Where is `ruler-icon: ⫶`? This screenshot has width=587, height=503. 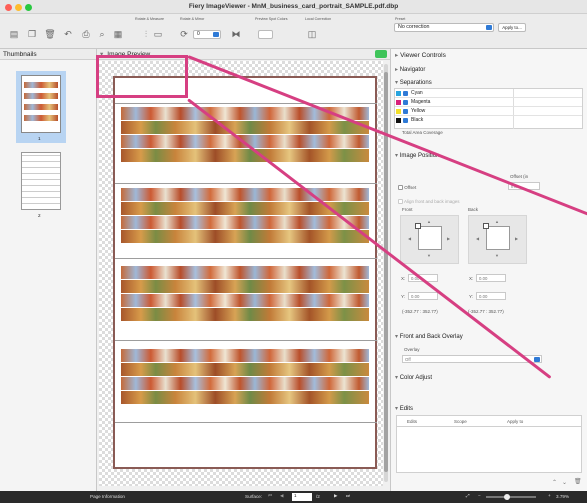 ruler-icon: ⫶ is located at coordinates (146, 34).